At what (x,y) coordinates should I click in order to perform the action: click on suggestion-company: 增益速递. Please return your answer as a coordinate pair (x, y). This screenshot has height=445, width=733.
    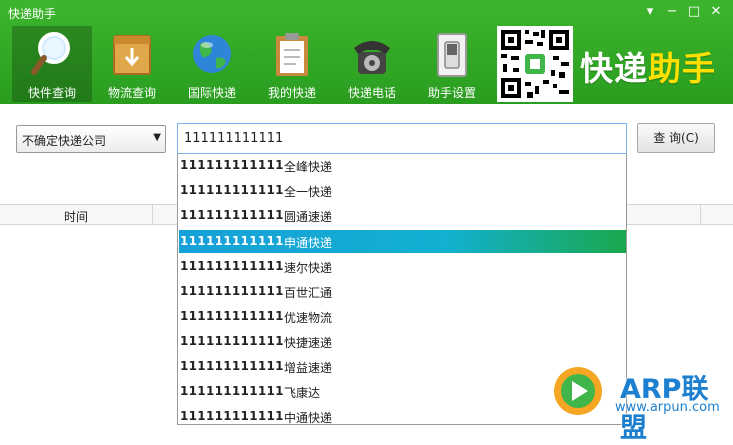
    Looking at the image, I should click on (308, 368).